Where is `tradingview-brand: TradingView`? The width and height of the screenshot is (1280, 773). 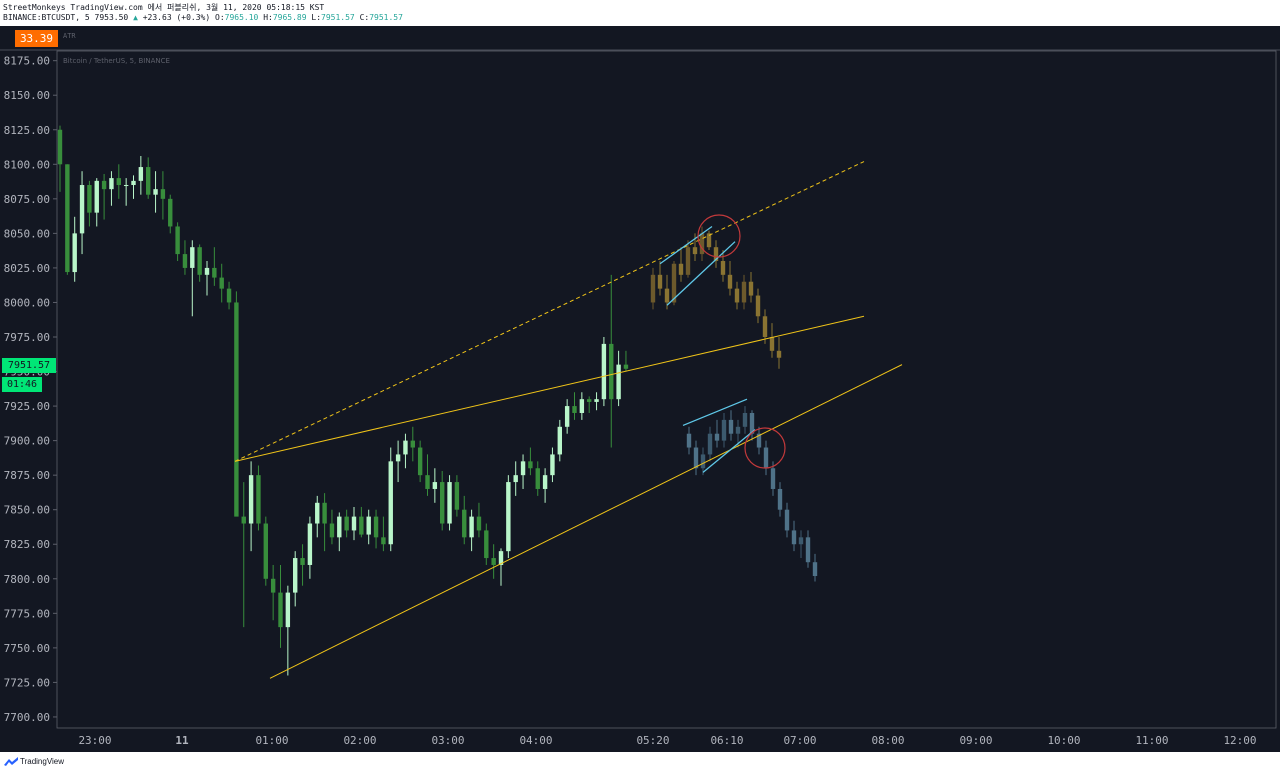
tradingview-brand: TradingView is located at coordinates (42, 761).